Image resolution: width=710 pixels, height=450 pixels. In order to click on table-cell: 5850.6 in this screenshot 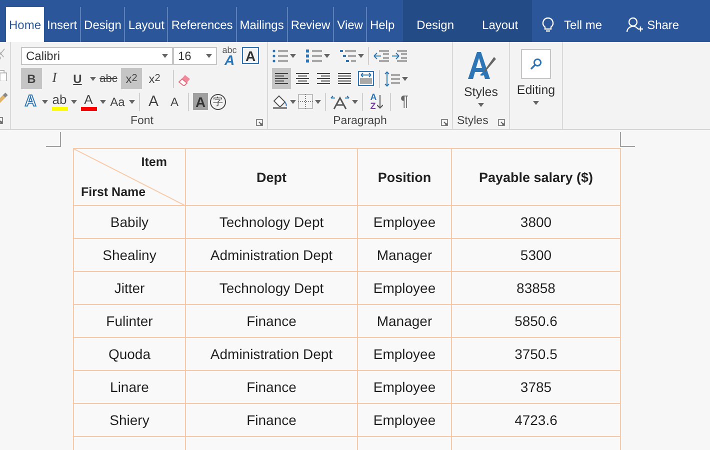, I will do `click(536, 321)`.